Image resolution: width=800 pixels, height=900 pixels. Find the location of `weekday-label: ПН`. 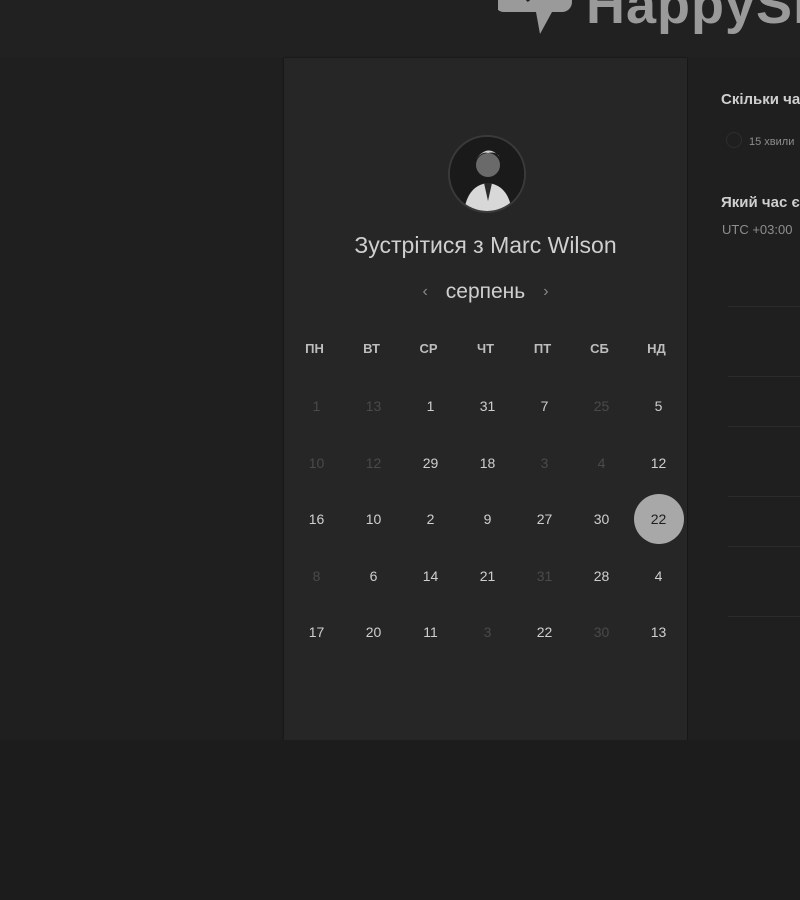

weekday-label: ПН is located at coordinates (314, 348).